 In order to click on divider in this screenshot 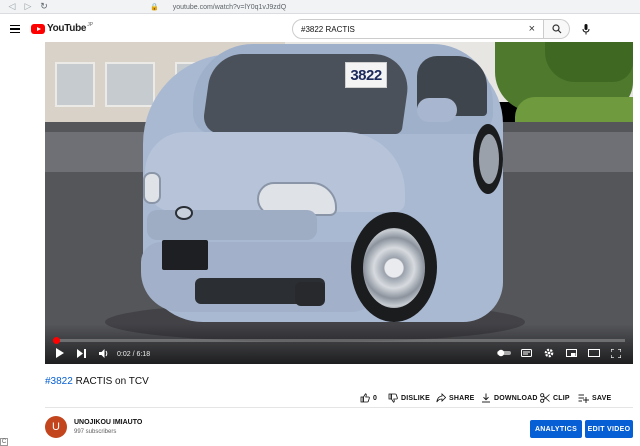, I will do `click(339, 407)`.